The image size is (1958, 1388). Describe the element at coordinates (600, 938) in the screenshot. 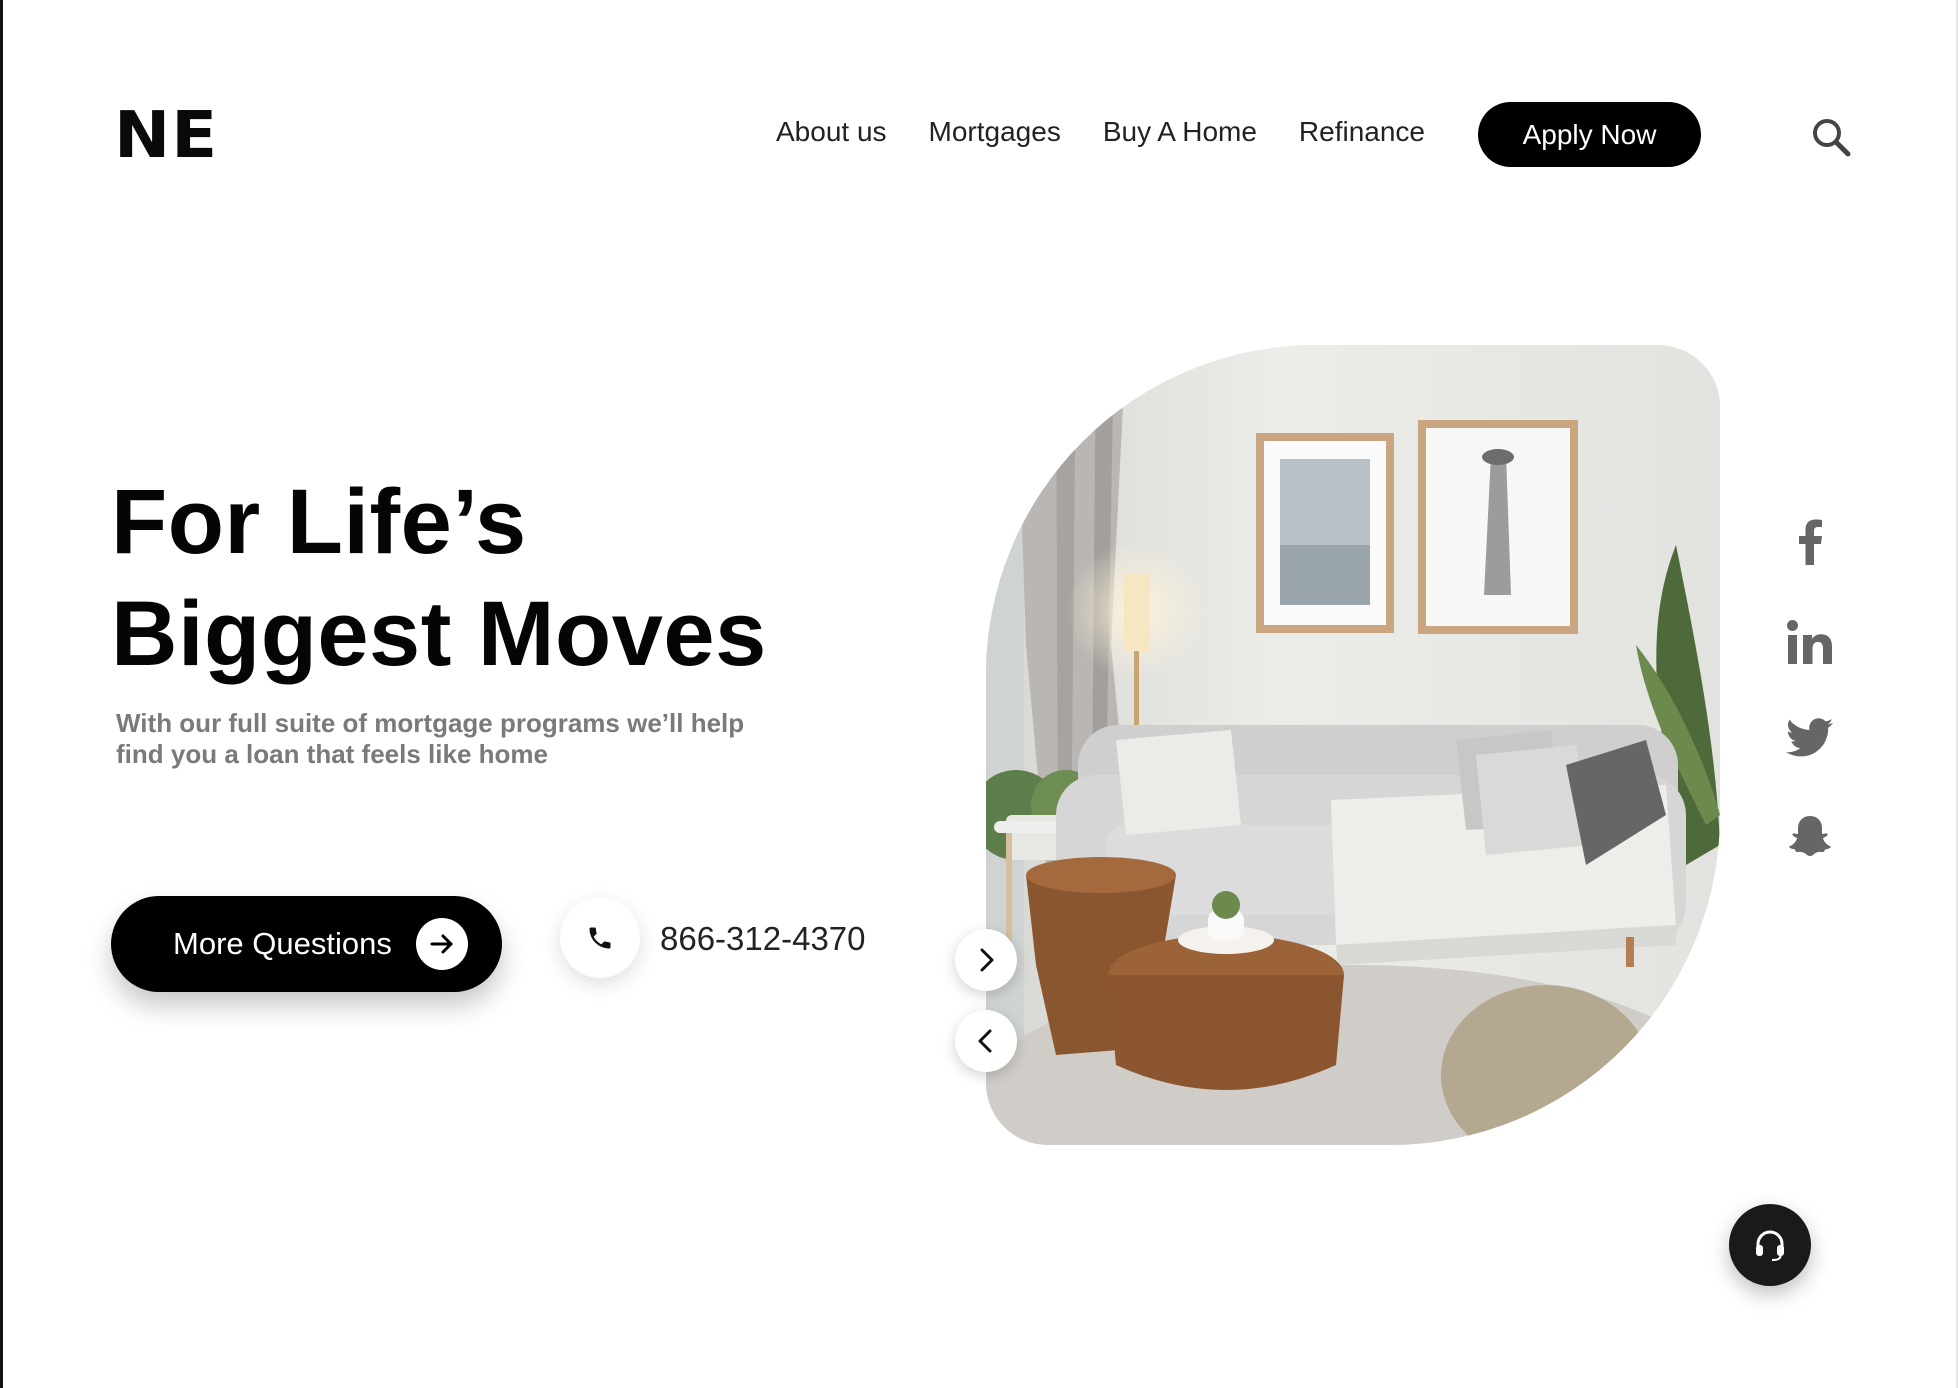

I see `phone-icon` at that location.